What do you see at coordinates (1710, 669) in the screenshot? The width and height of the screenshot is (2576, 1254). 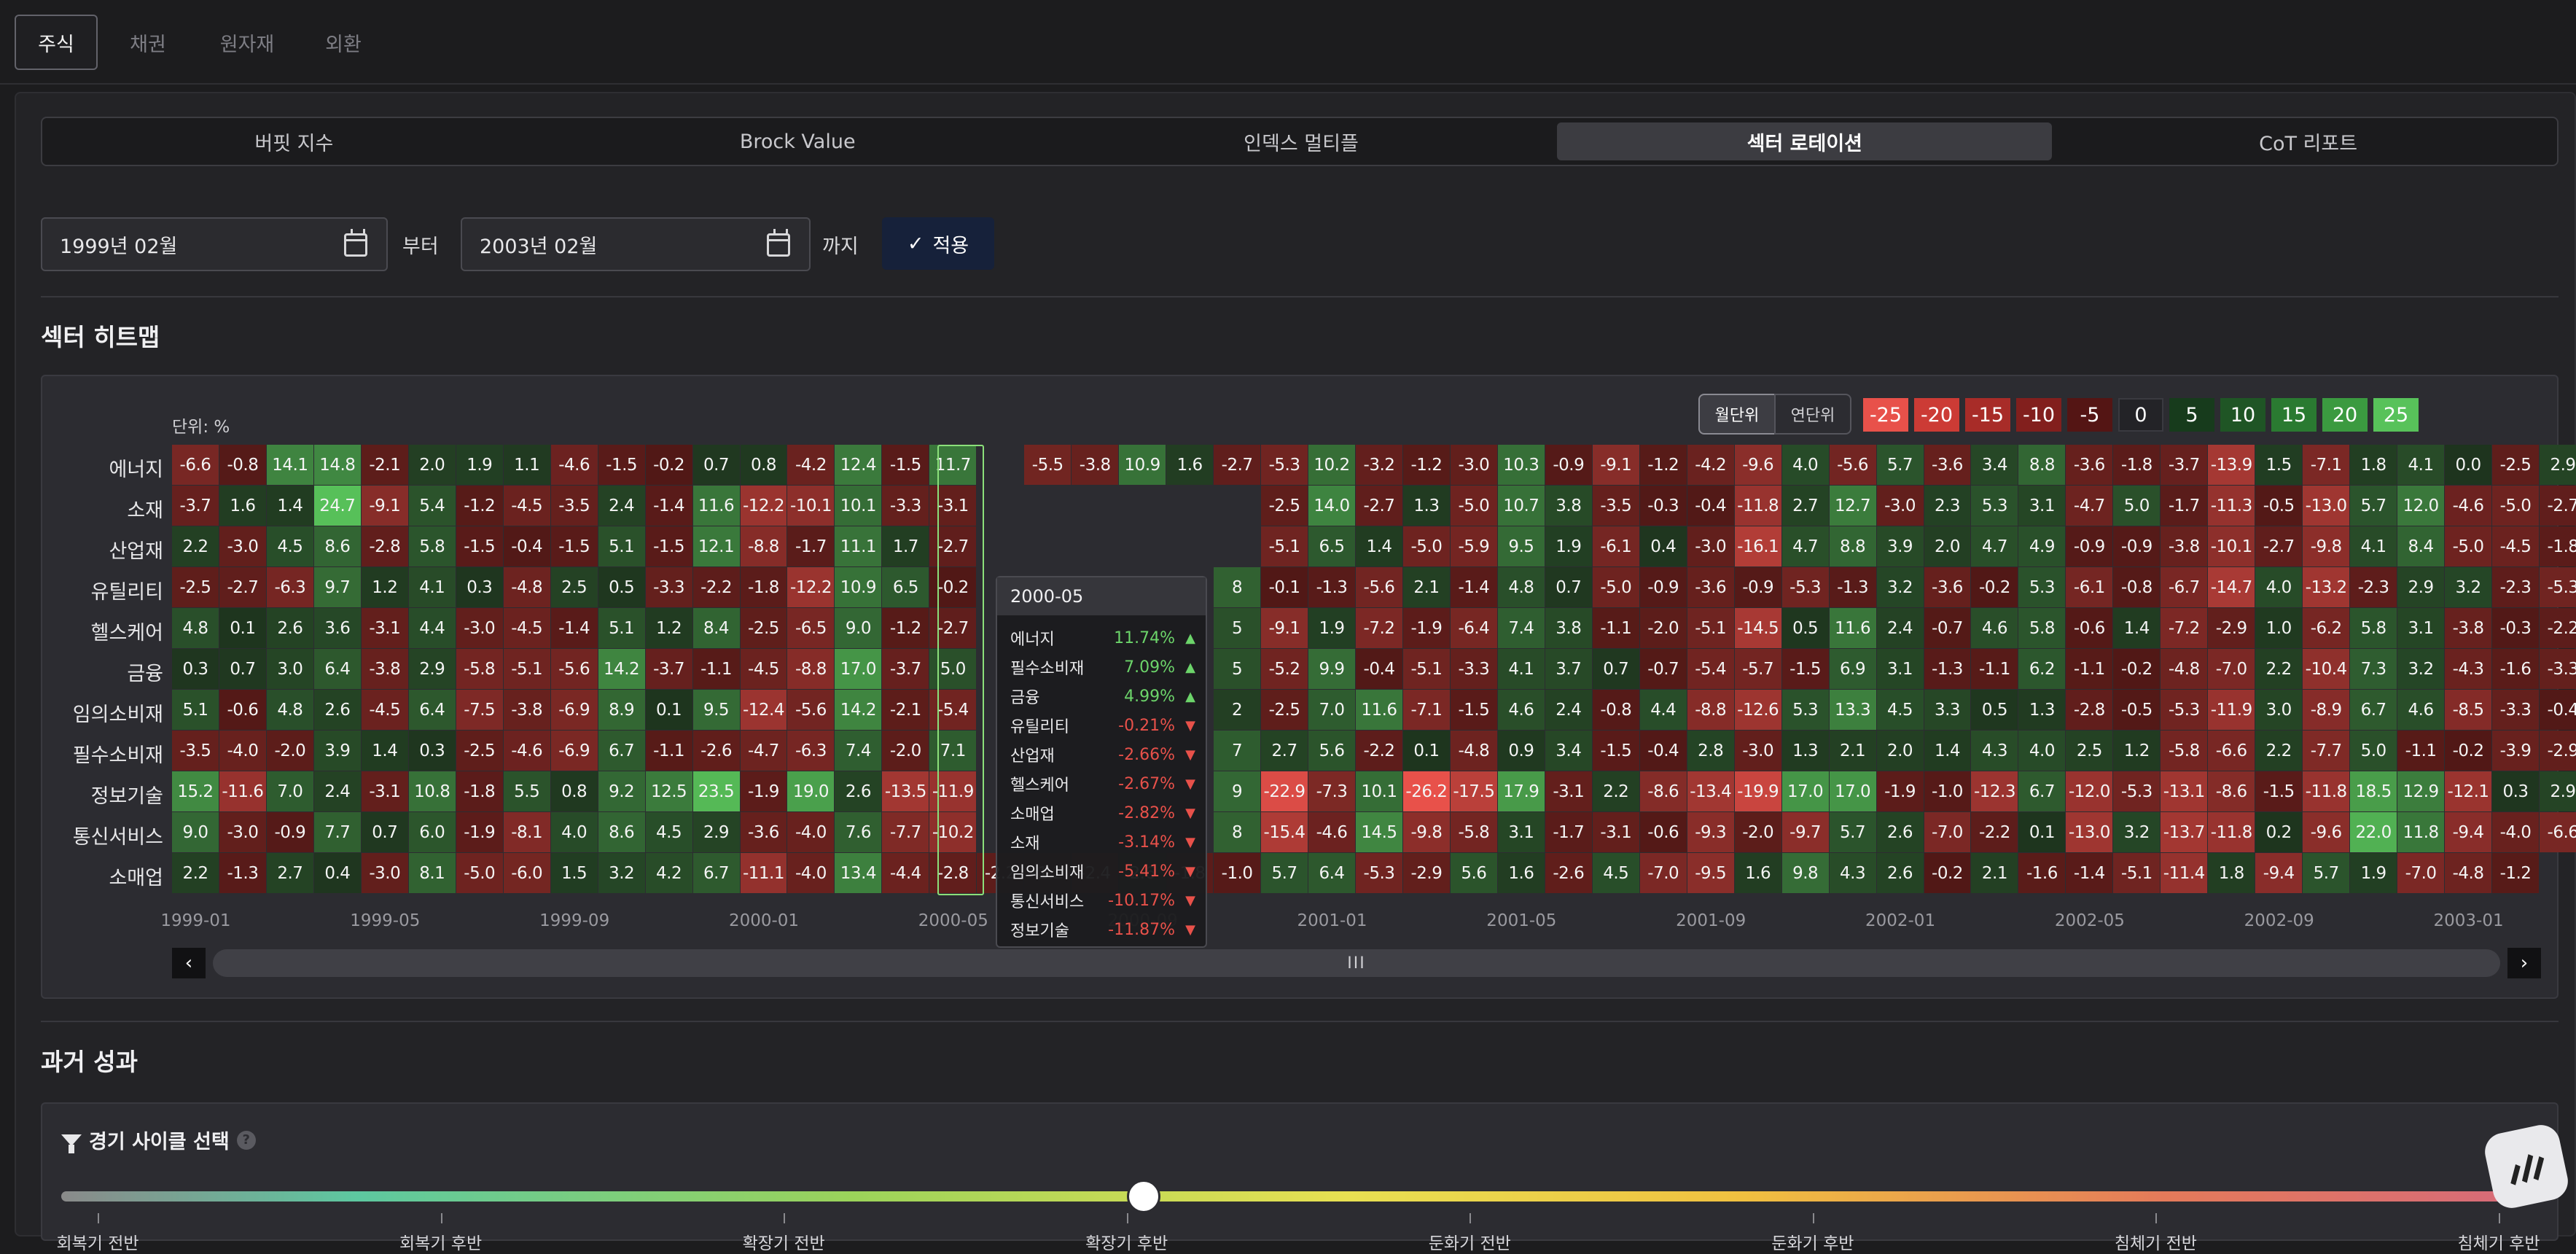 I see `heatmap-cell: -5.4` at bounding box center [1710, 669].